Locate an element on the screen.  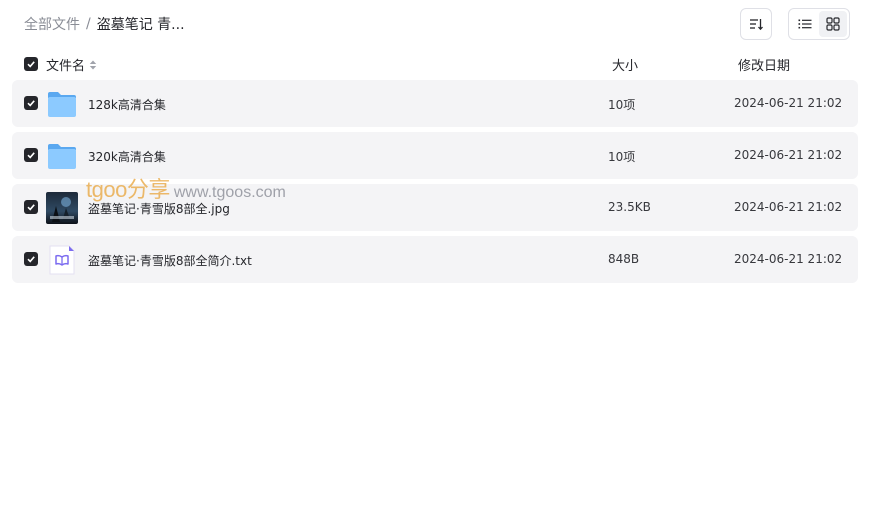
name-column-label: 文件名 is located at coordinates (66, 66).